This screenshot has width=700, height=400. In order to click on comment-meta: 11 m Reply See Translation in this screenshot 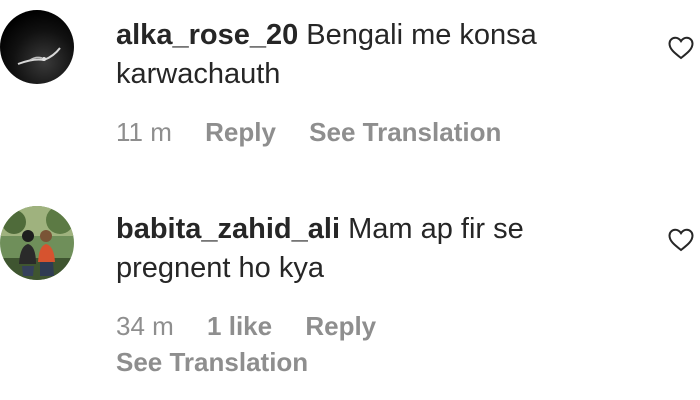, I will do `click(321, 132)`.